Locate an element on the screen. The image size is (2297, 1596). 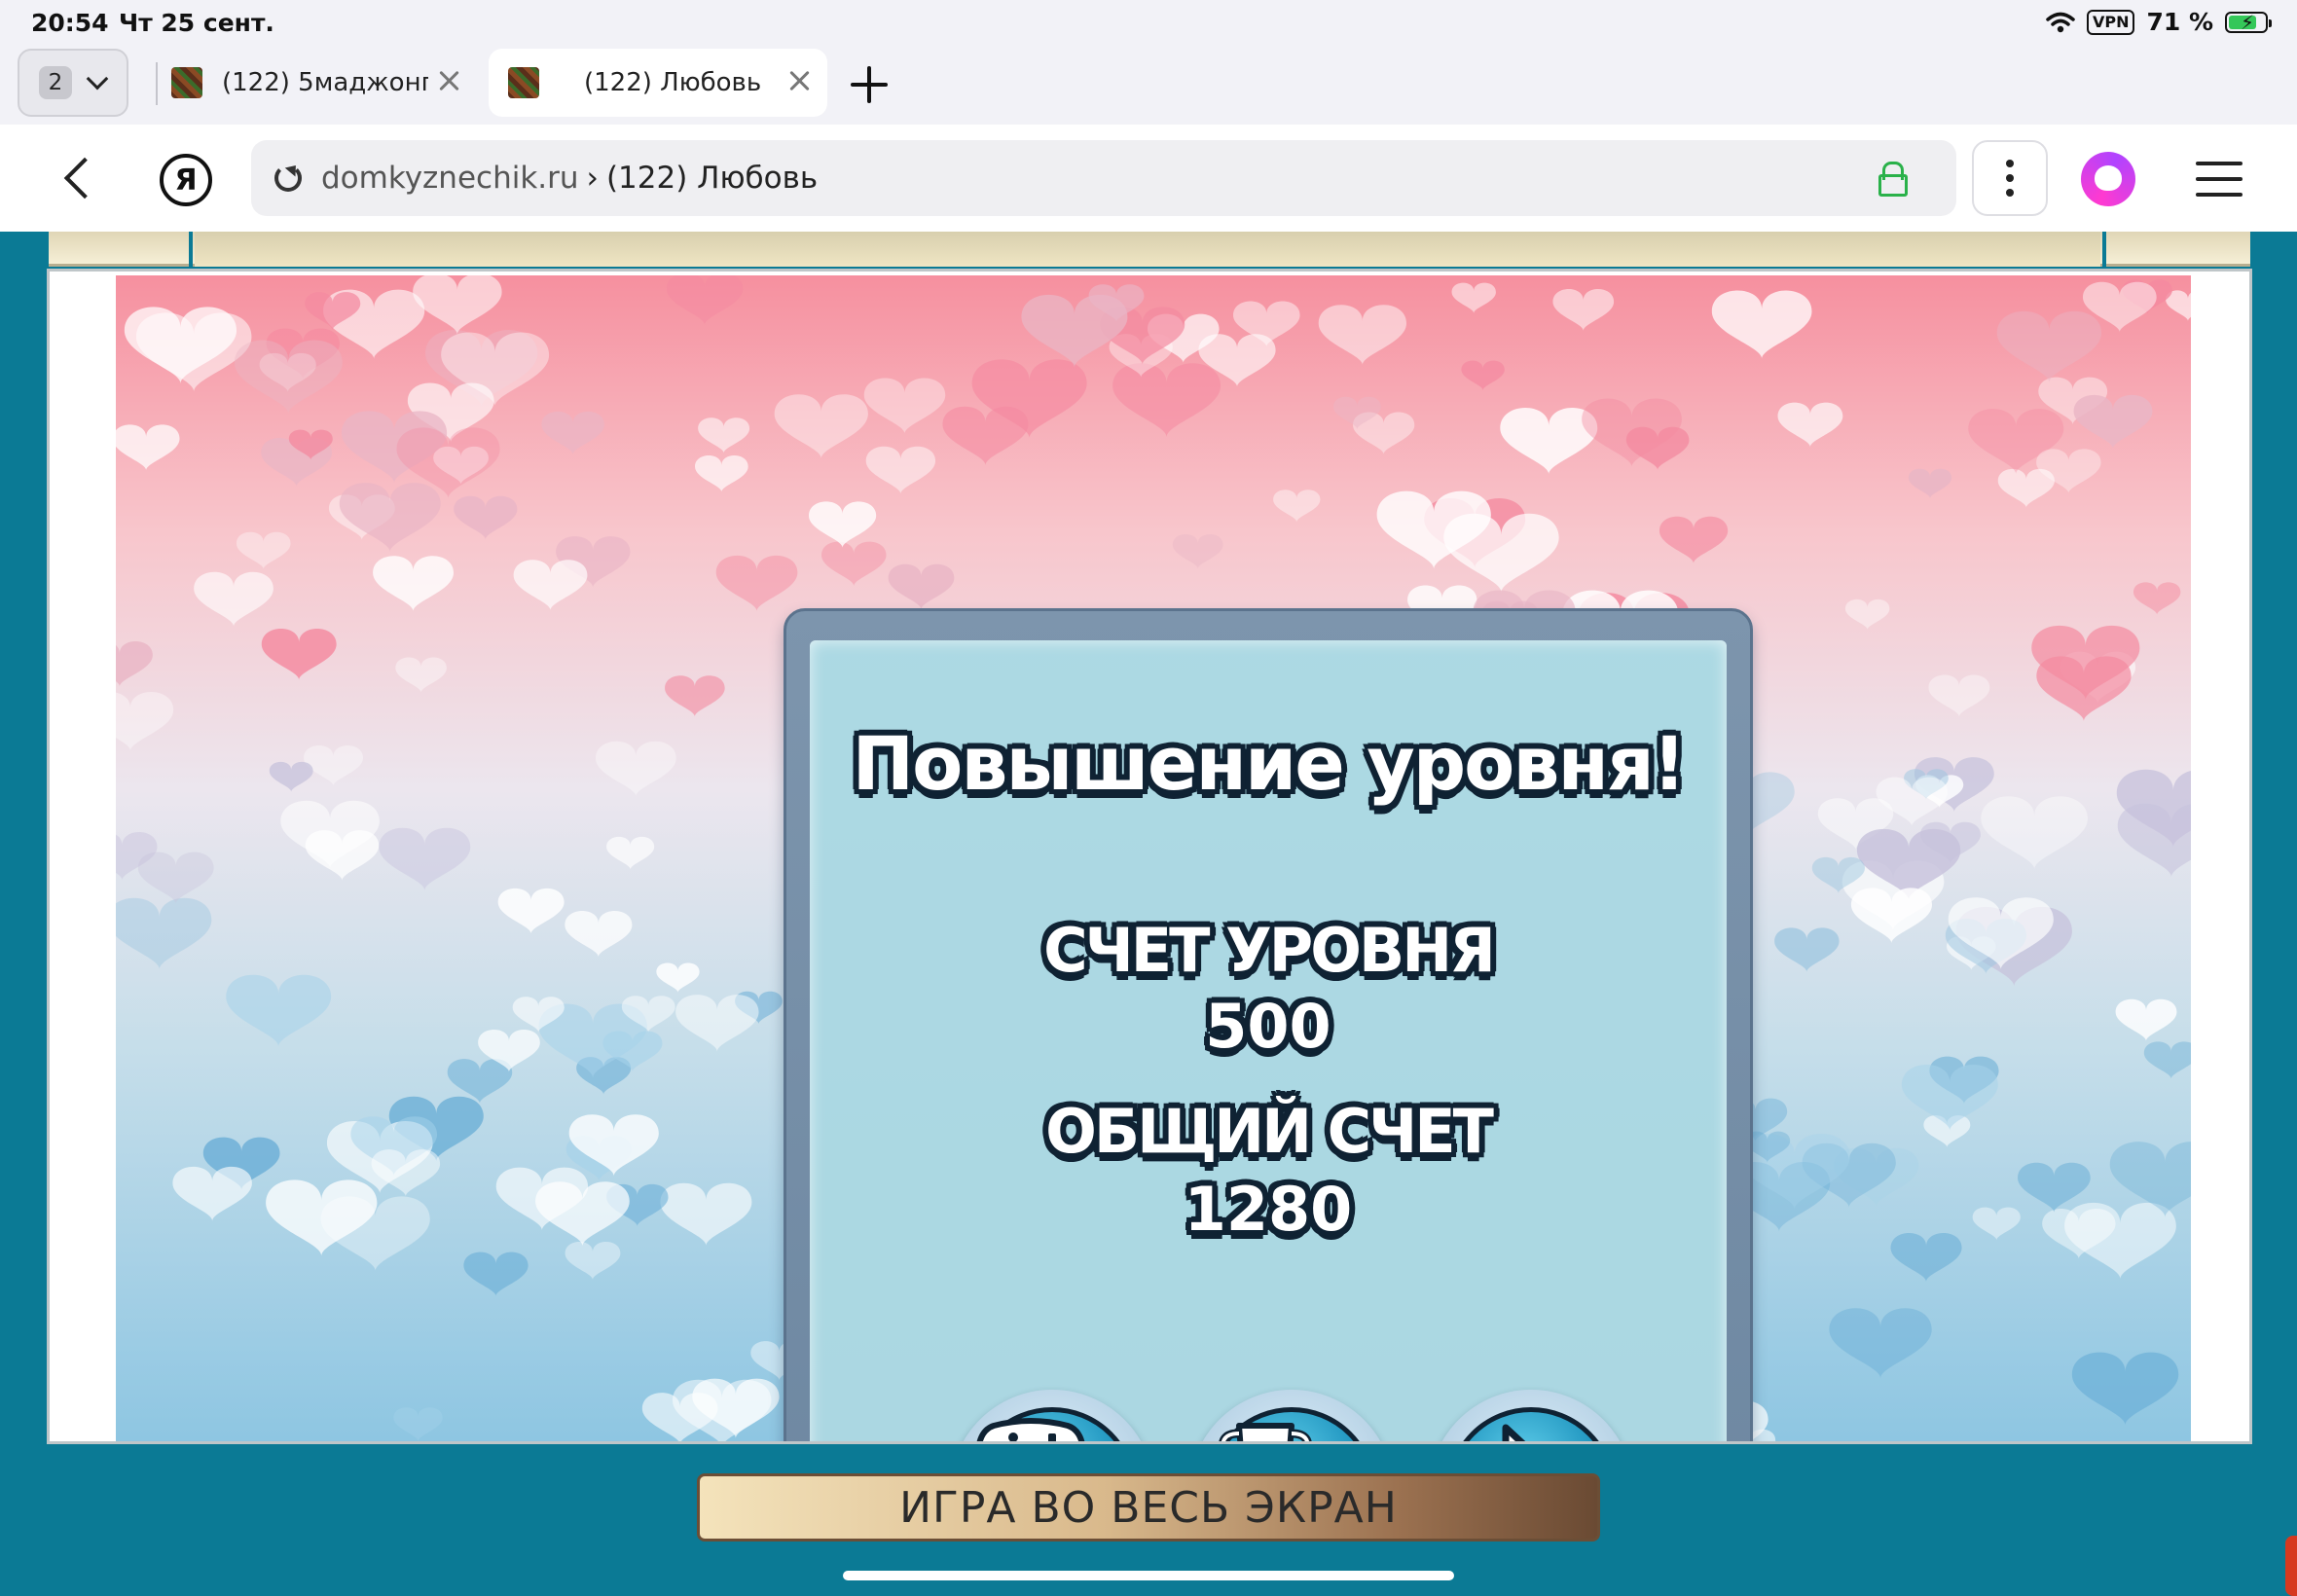
gamepad-icon is located at coordinates (1030, 1430).